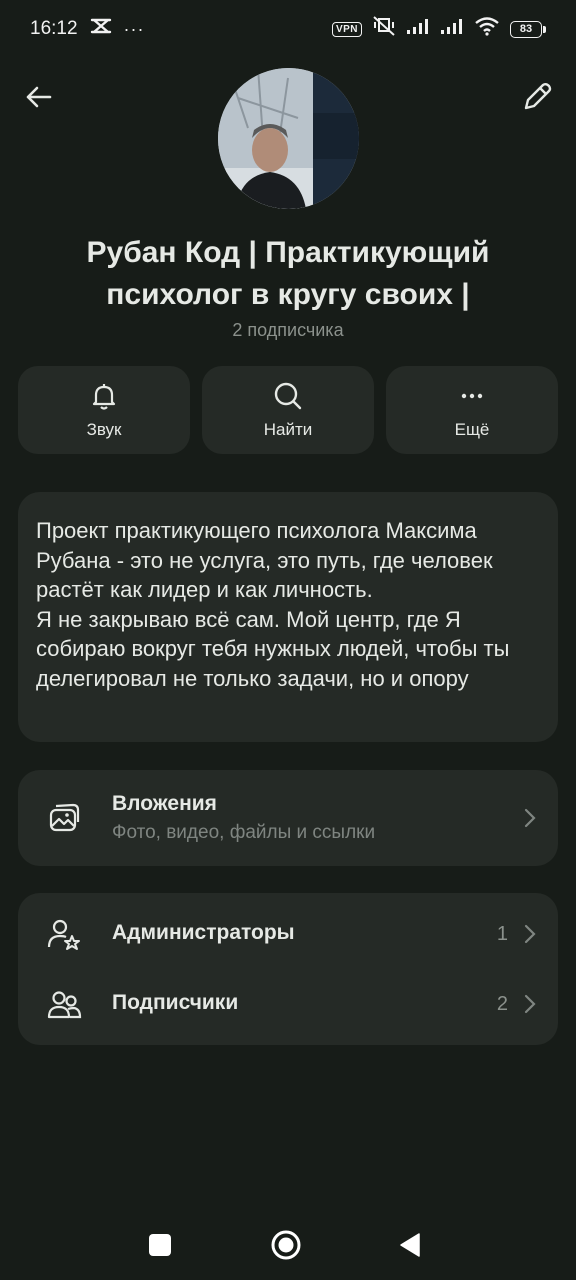  I want to click on administrators-count: 1, so click(502, 934).